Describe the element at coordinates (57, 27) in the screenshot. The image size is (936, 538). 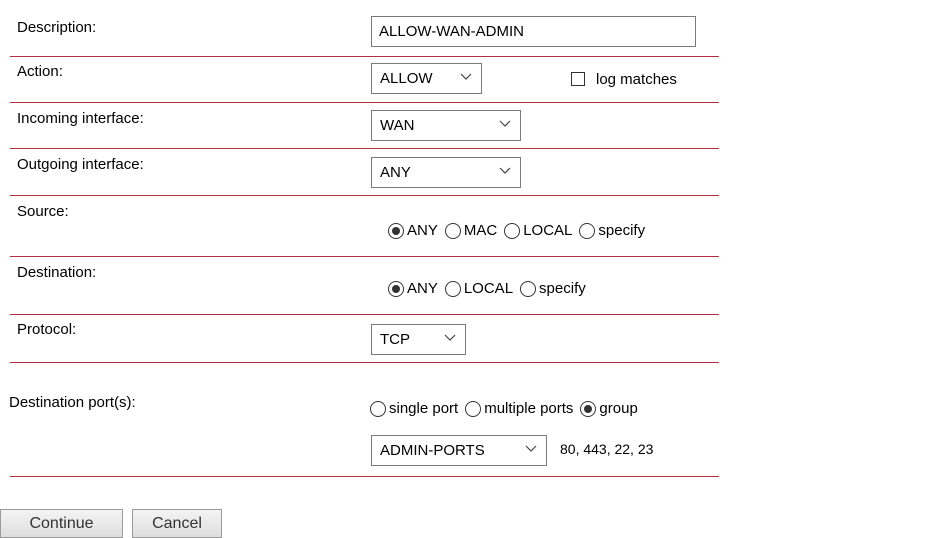
I see `description-label: Description:` at that location.